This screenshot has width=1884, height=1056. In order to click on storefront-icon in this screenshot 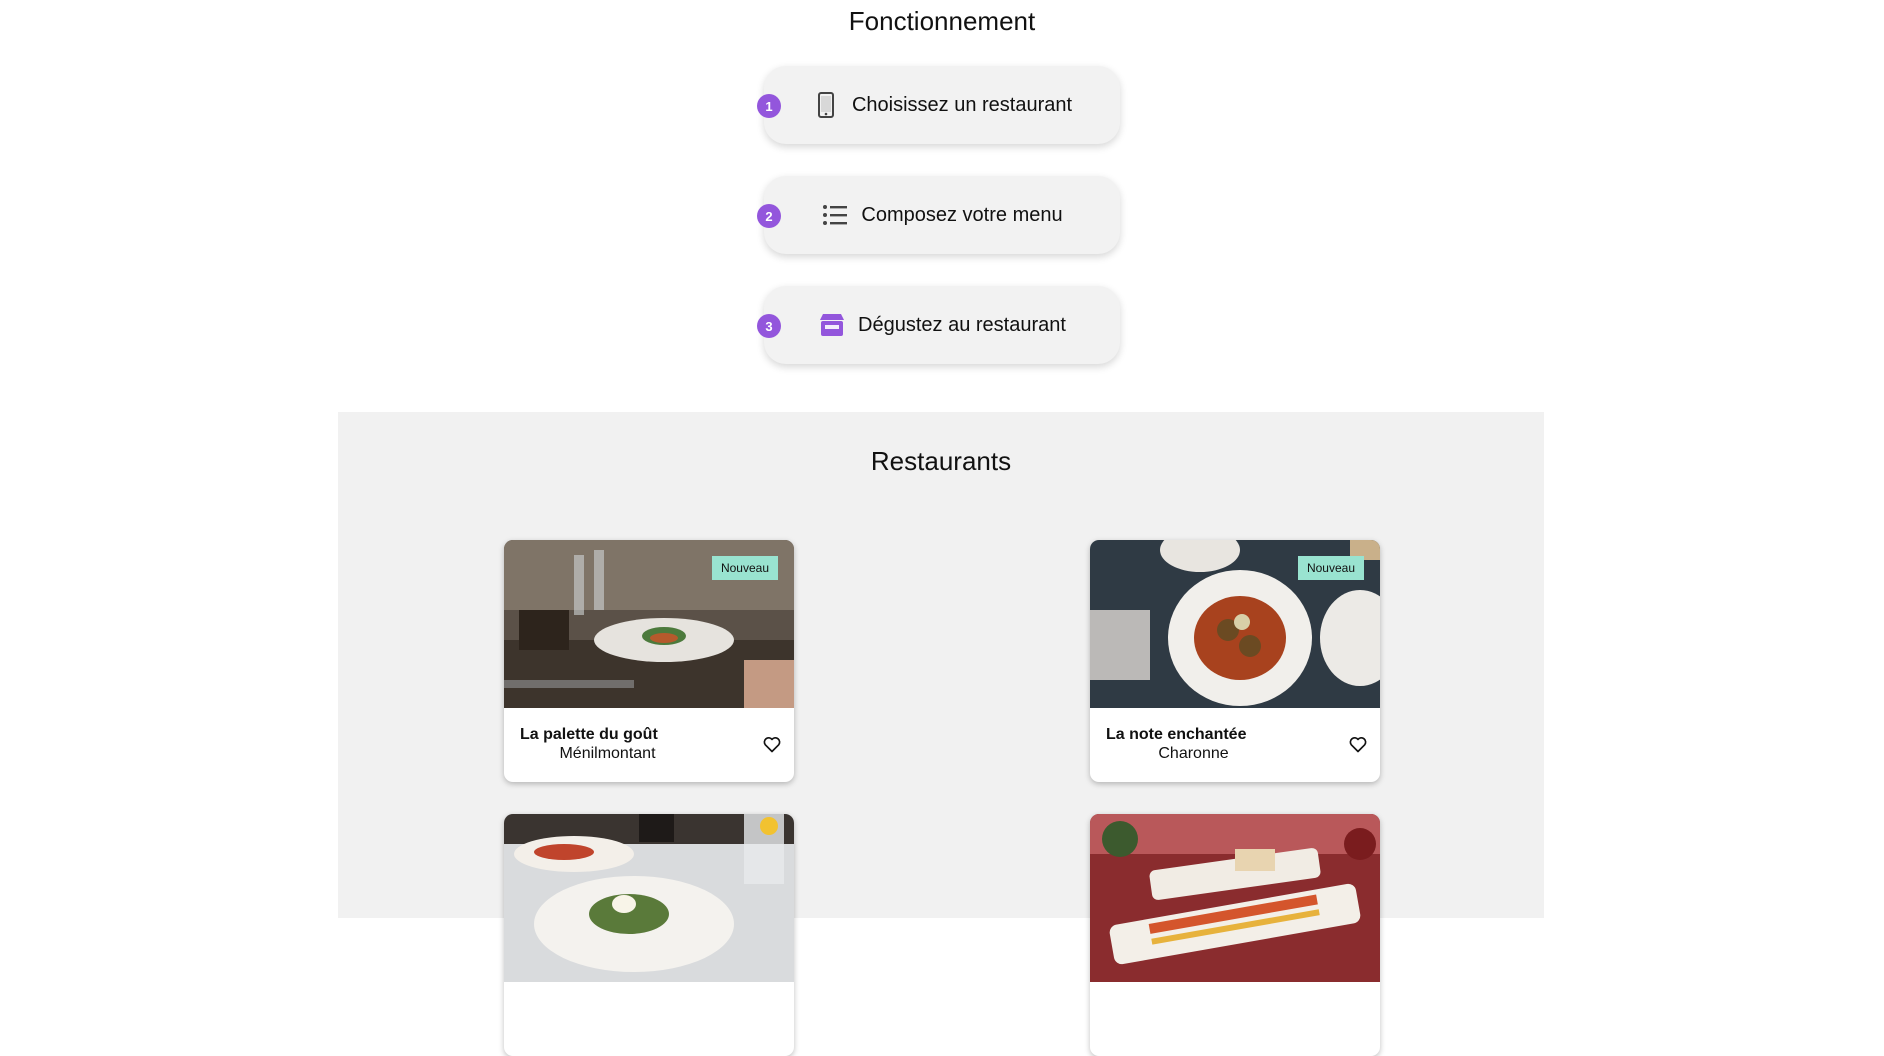, I will do `click(832, 325)`.